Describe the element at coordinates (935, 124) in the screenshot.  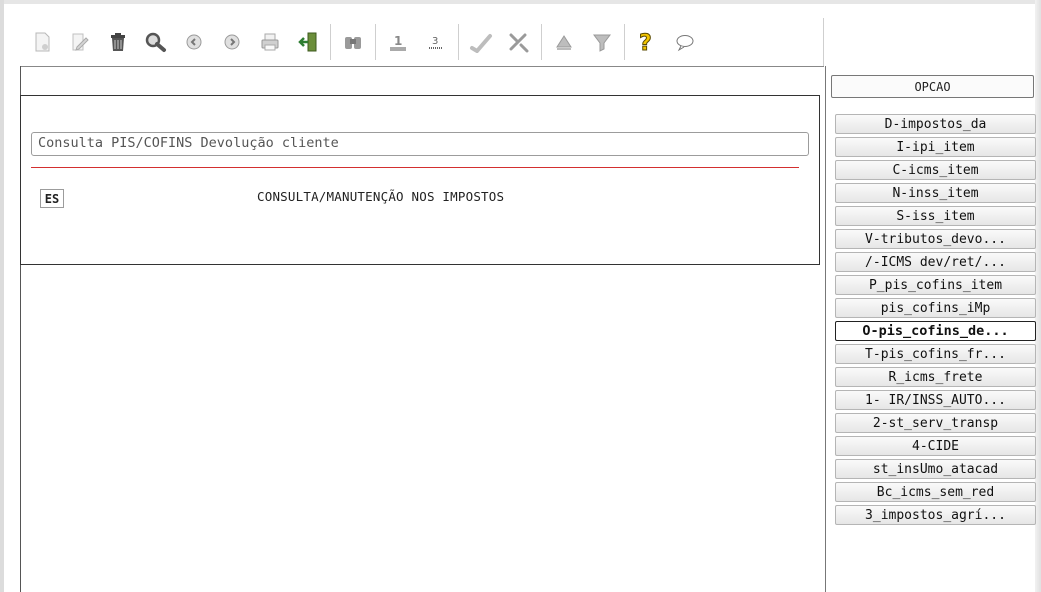
I see `option-button: D-impostos_da` at that location.